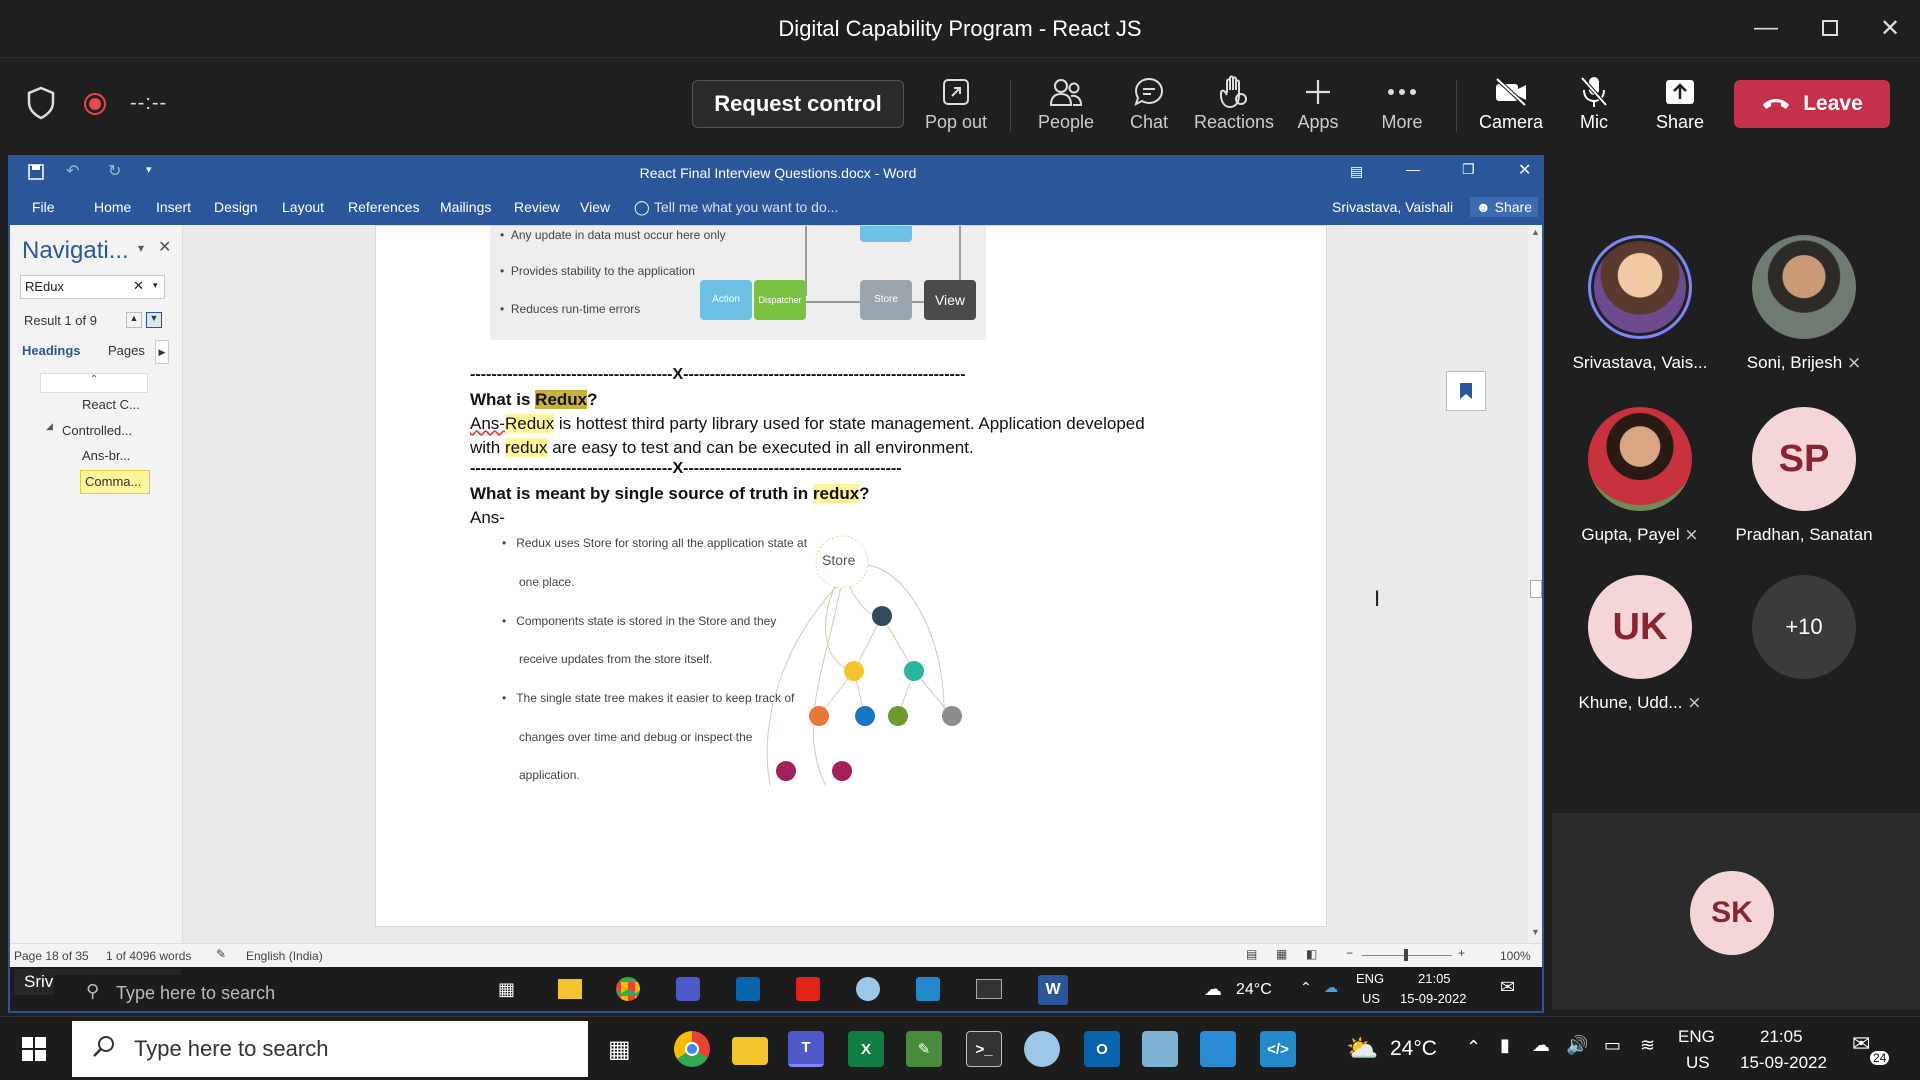 This screenshot has width=1920, height=1080. I want to click on weather-icon: ⛅, so click(1362, 1048).